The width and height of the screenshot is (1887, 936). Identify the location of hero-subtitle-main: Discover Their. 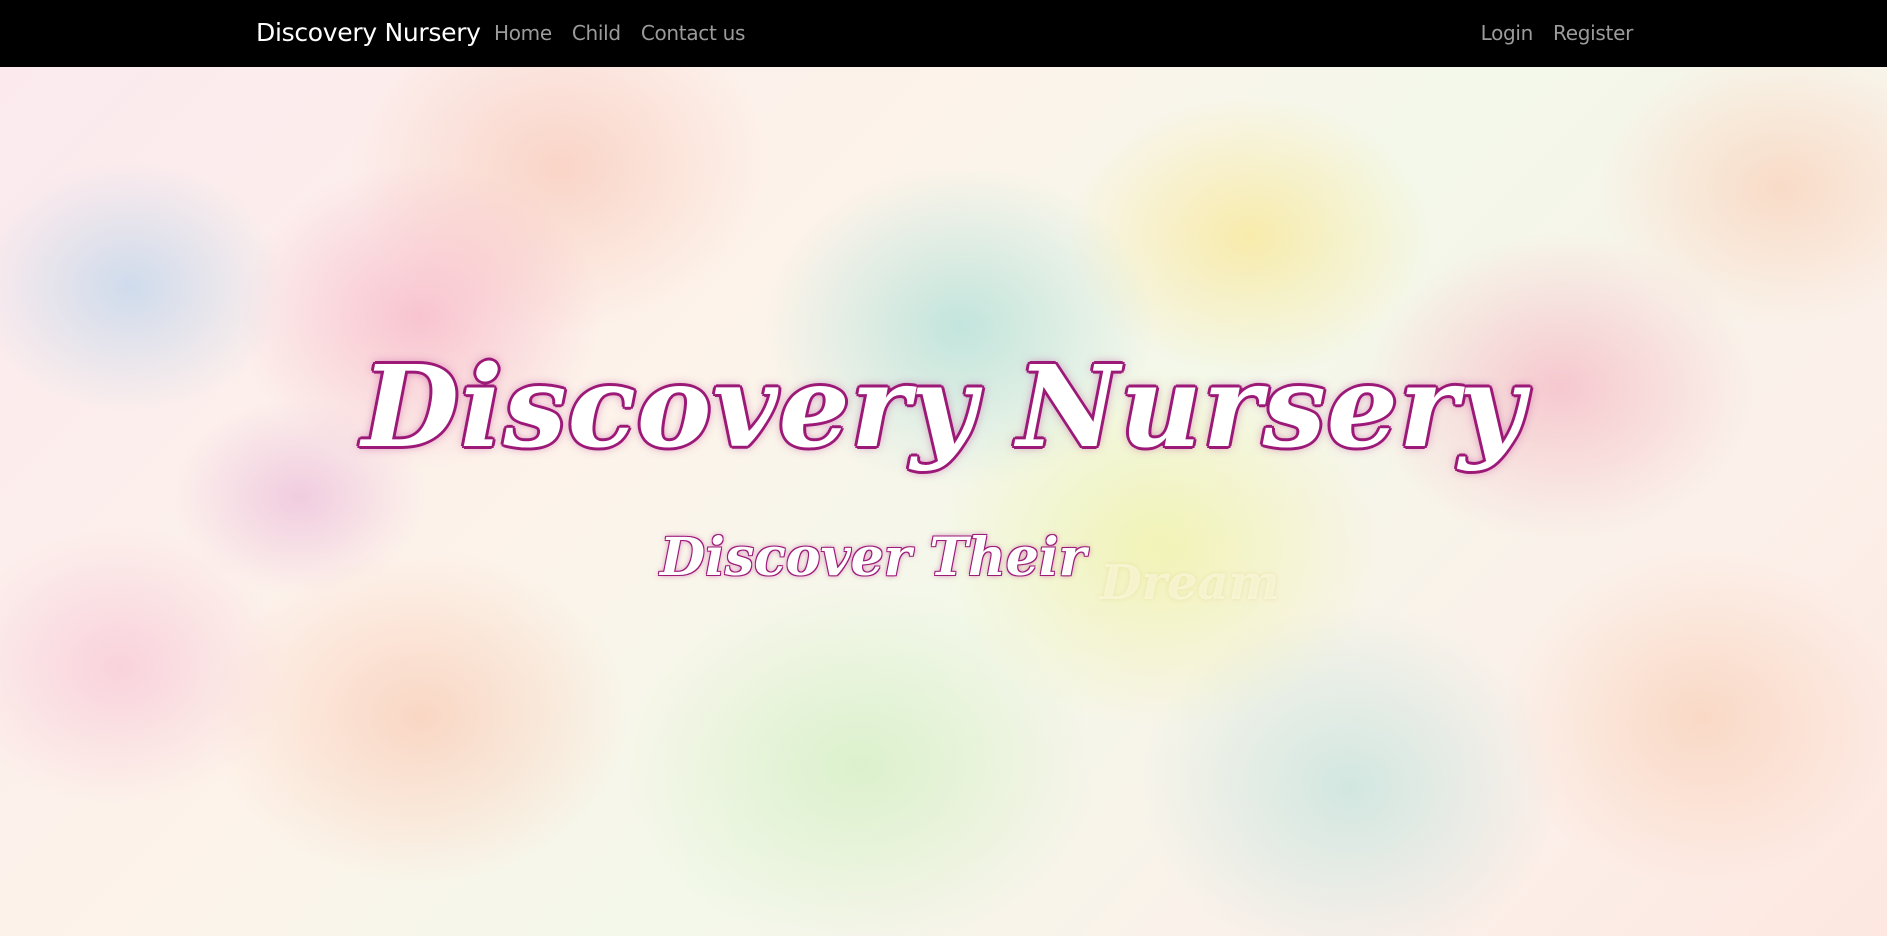
(873, 557).